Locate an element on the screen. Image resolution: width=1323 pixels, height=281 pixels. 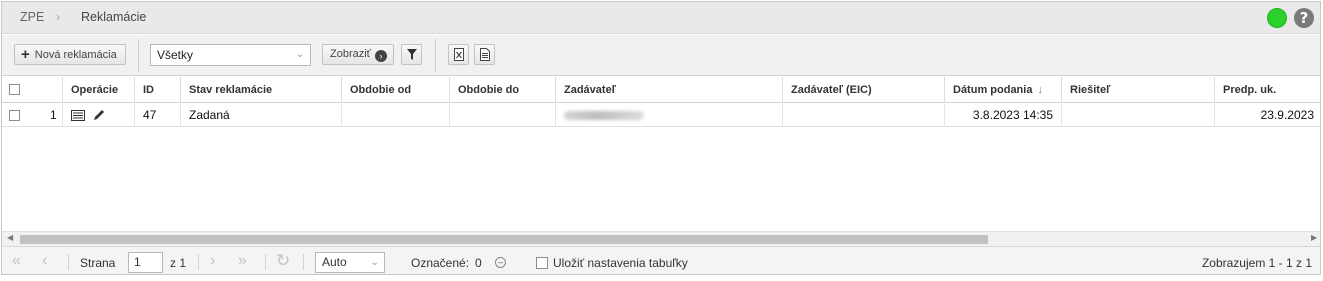
new-complaint-label: Nová reklamácia is located at coordinates (75, 55).